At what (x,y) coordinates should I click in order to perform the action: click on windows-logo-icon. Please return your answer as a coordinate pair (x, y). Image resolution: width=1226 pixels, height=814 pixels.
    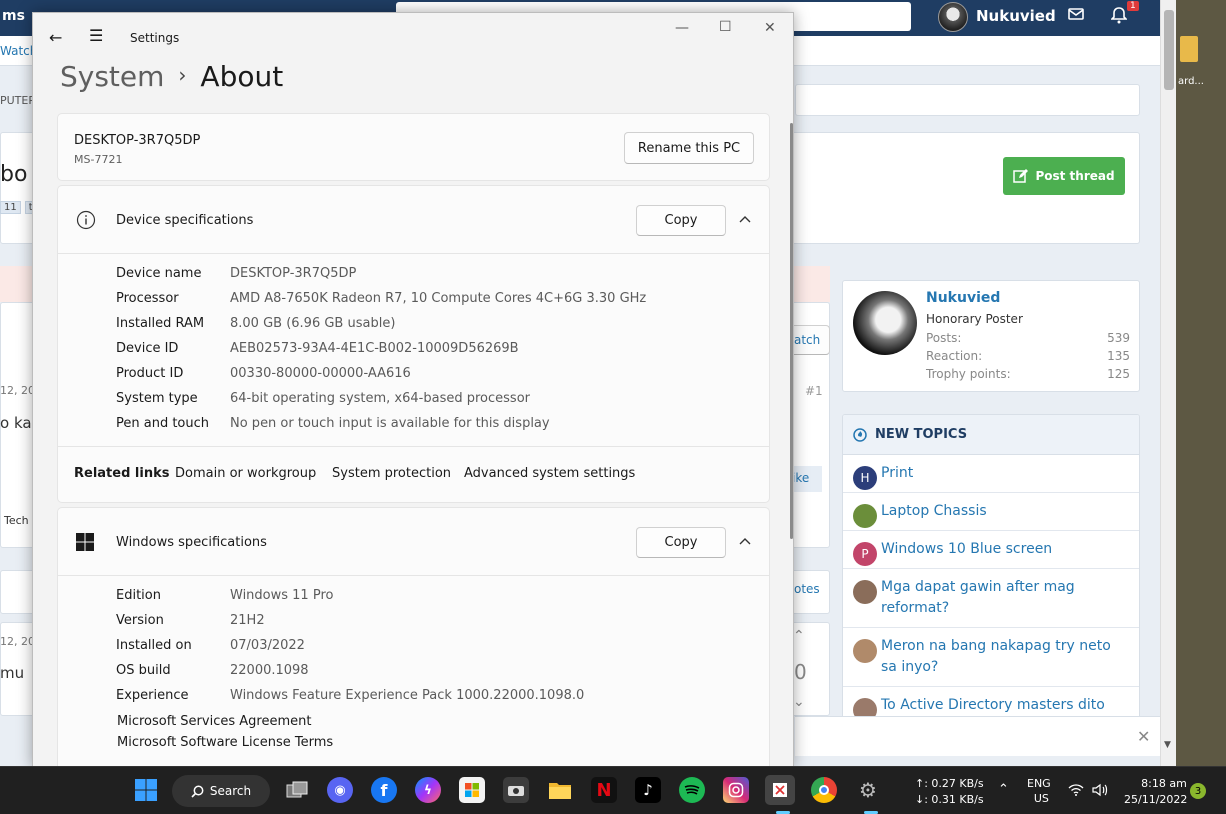
    Looking at the image, I should click on (85, 544).